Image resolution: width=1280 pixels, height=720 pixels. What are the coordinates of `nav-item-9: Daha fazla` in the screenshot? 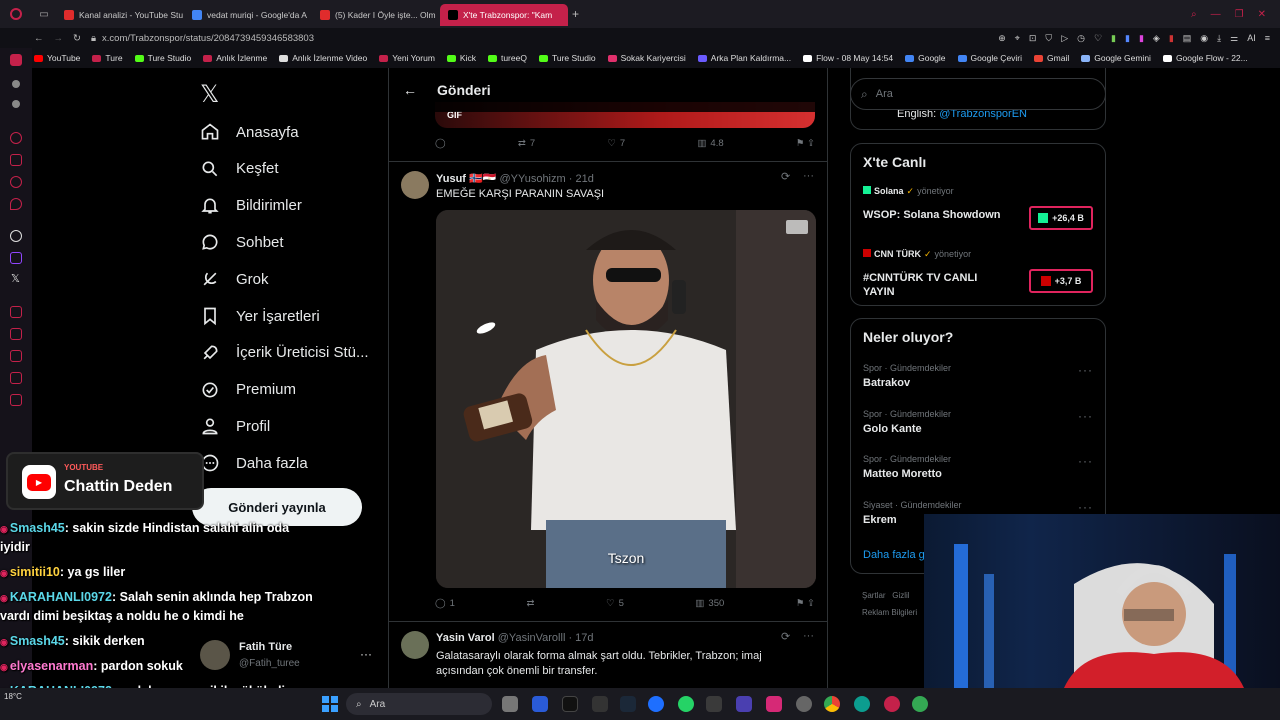 It's located at (254, 463).